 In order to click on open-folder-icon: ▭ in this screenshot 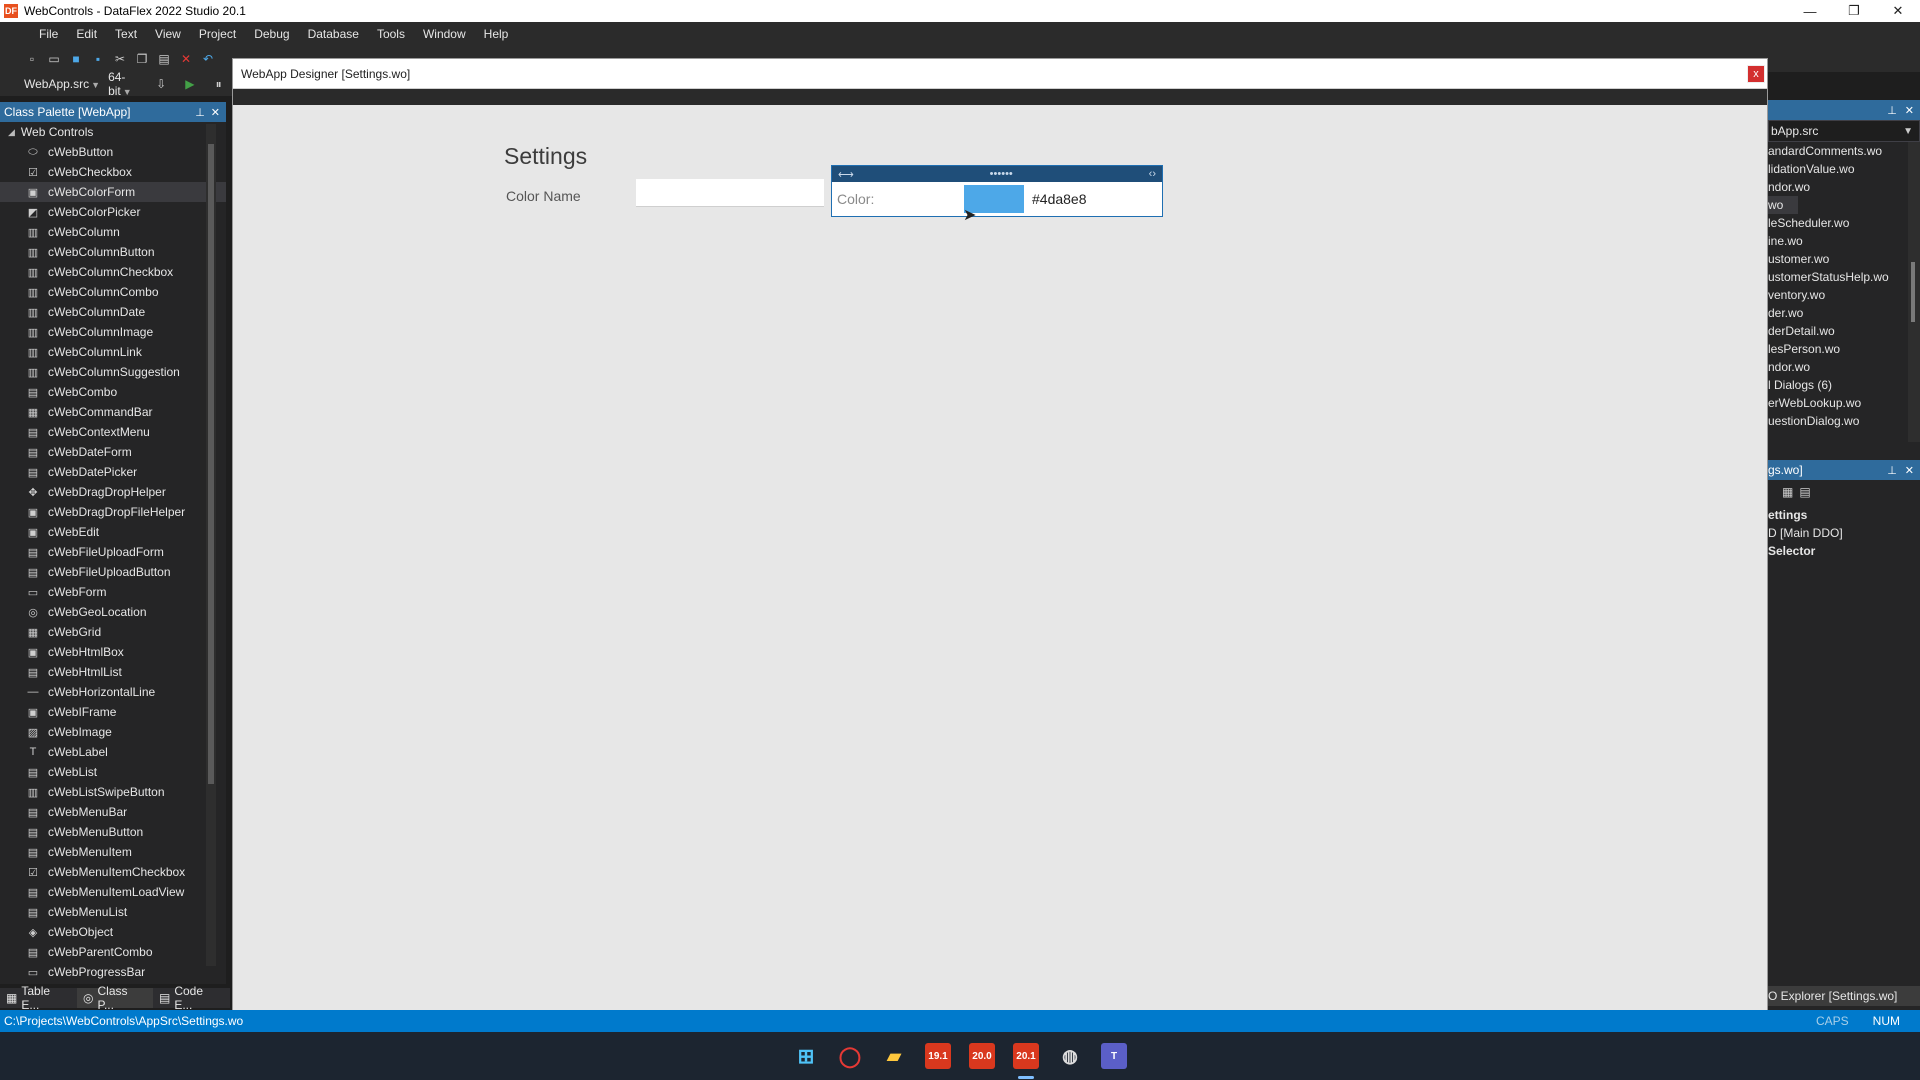, I will do `click(54, 59)`.